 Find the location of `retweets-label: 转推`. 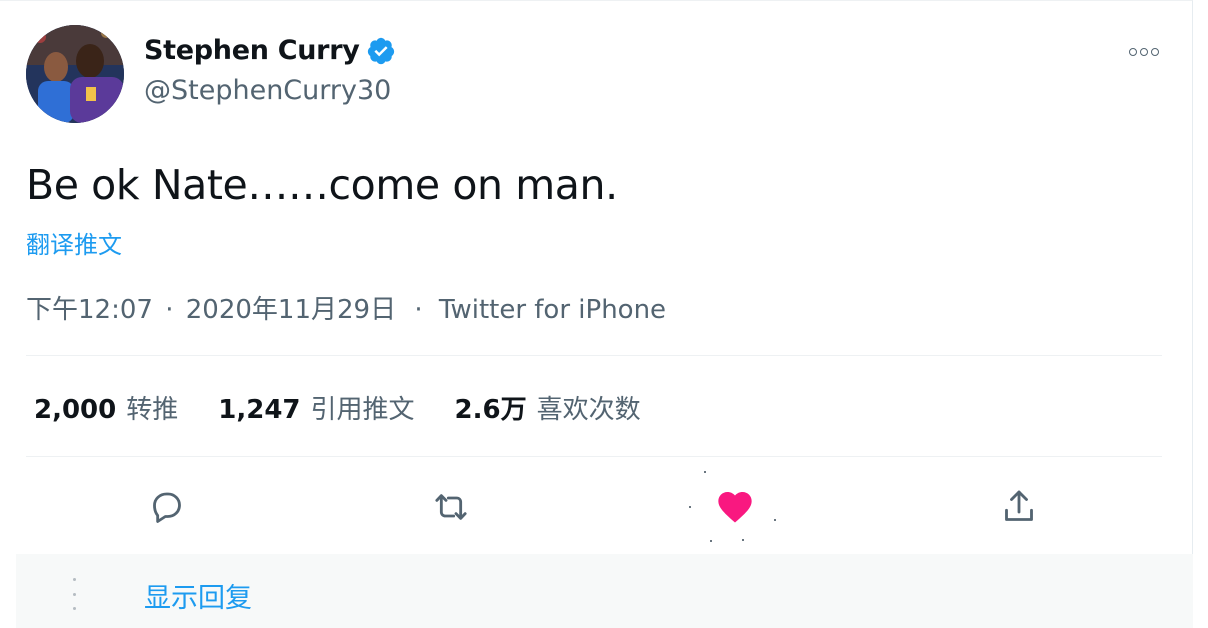

retweets-label: 转推 is located at coordinates (152, 410).